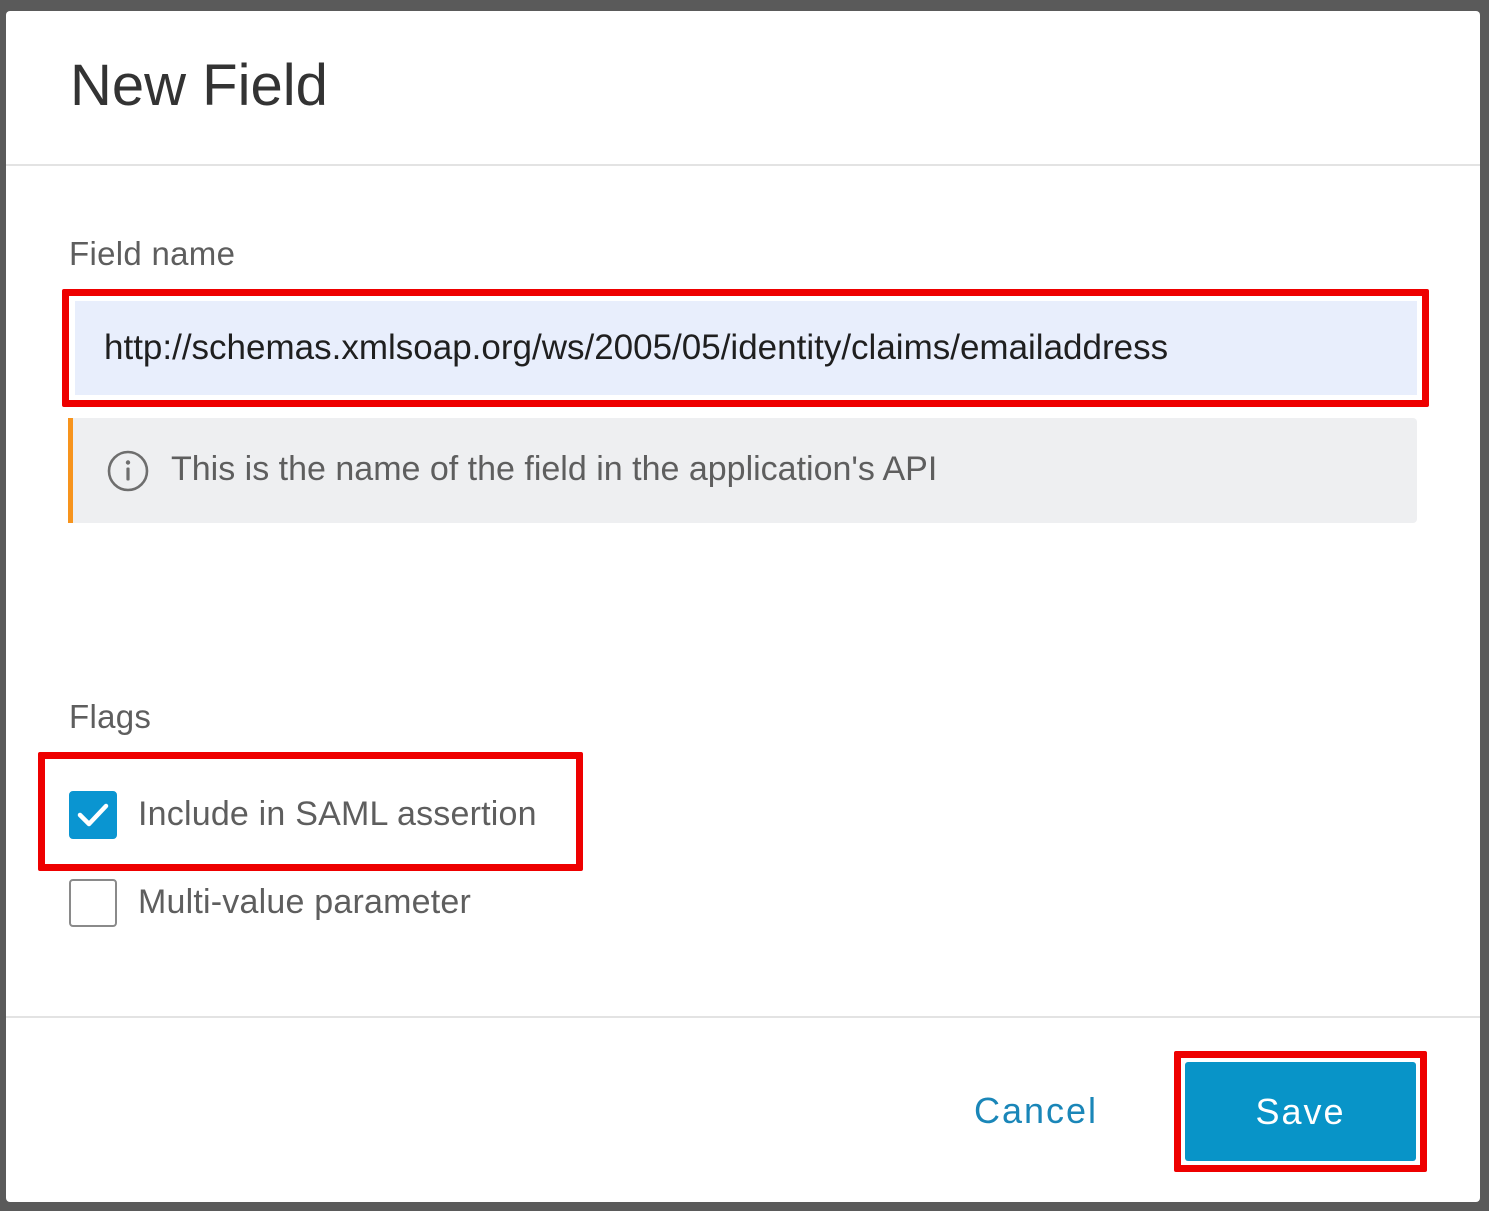 The width and height of the screenshot is (1489, 1211). I want to click on include-in-saml-assertion-label: Include in SAML assertion, so click(337, 814).